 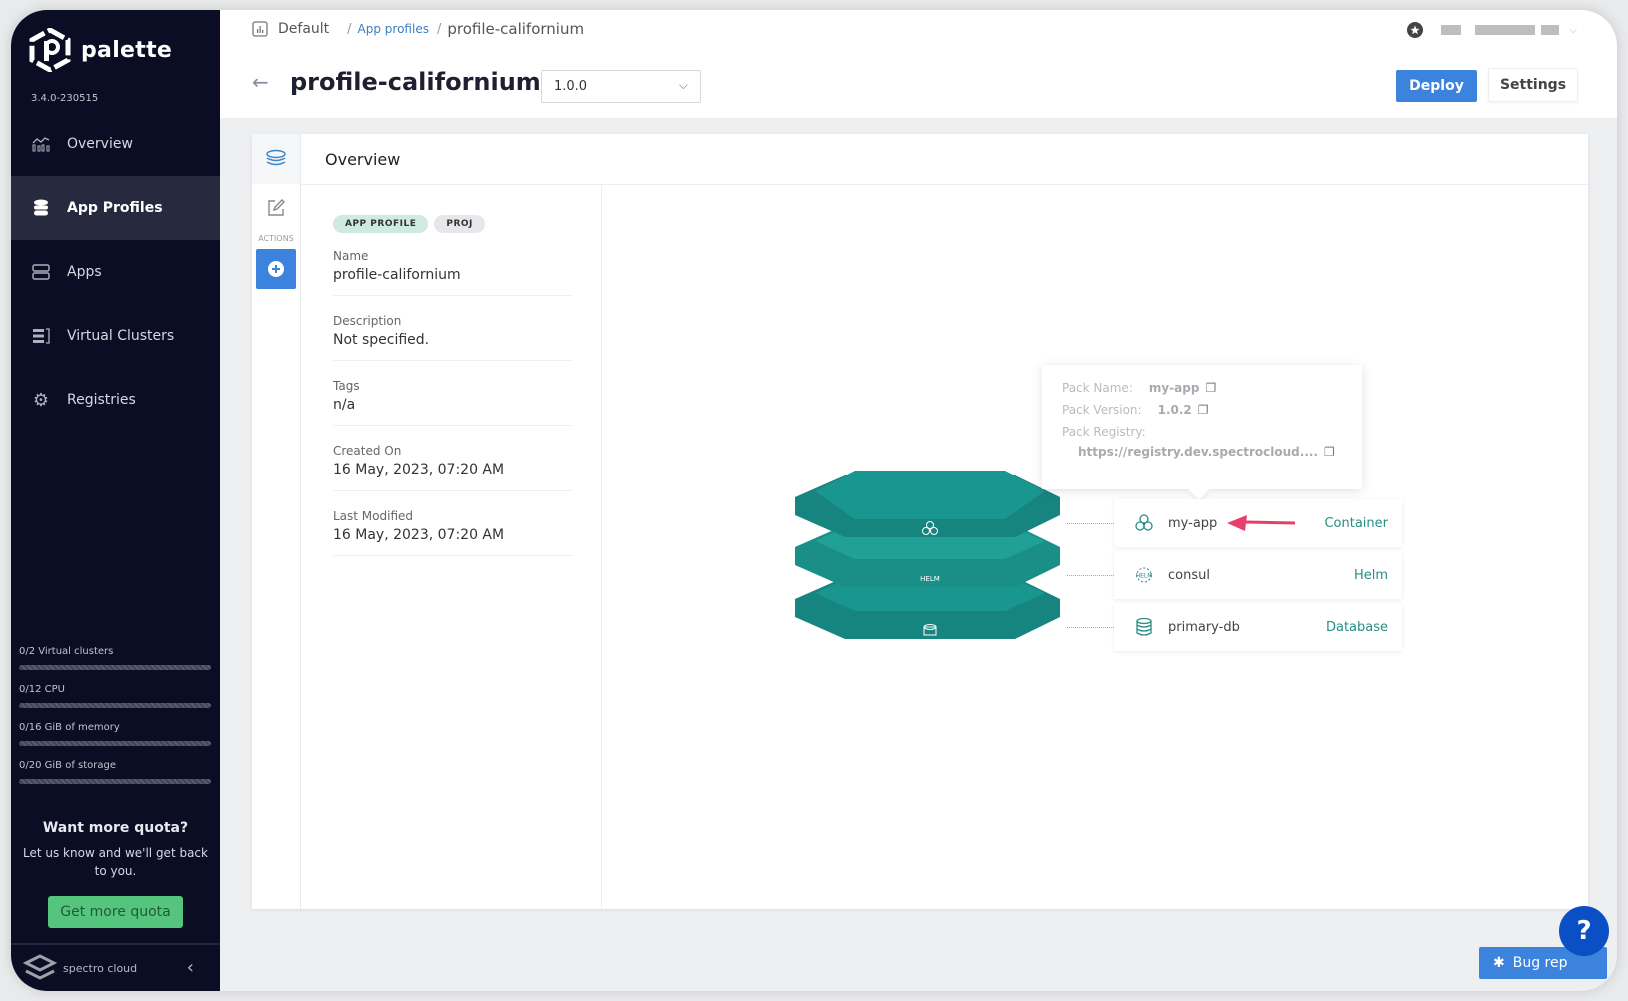 What do you see at coordinates (1356, 627) in the screenshot?
I see `layer-type: Database` at bounding box center [1356, 627].